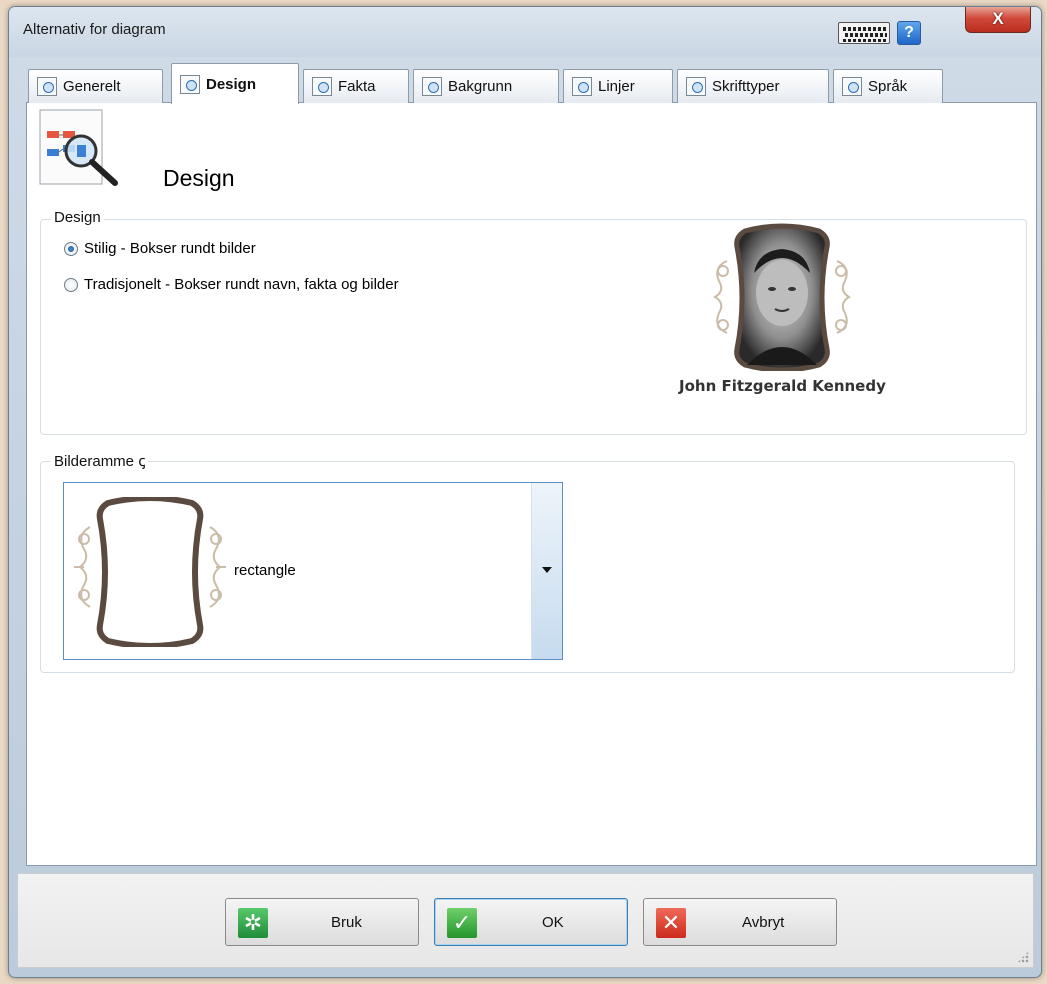 This screenshot has height=984, width=1047. I want to click on tab-fonts: Skrifttyper, so click(753, 86).